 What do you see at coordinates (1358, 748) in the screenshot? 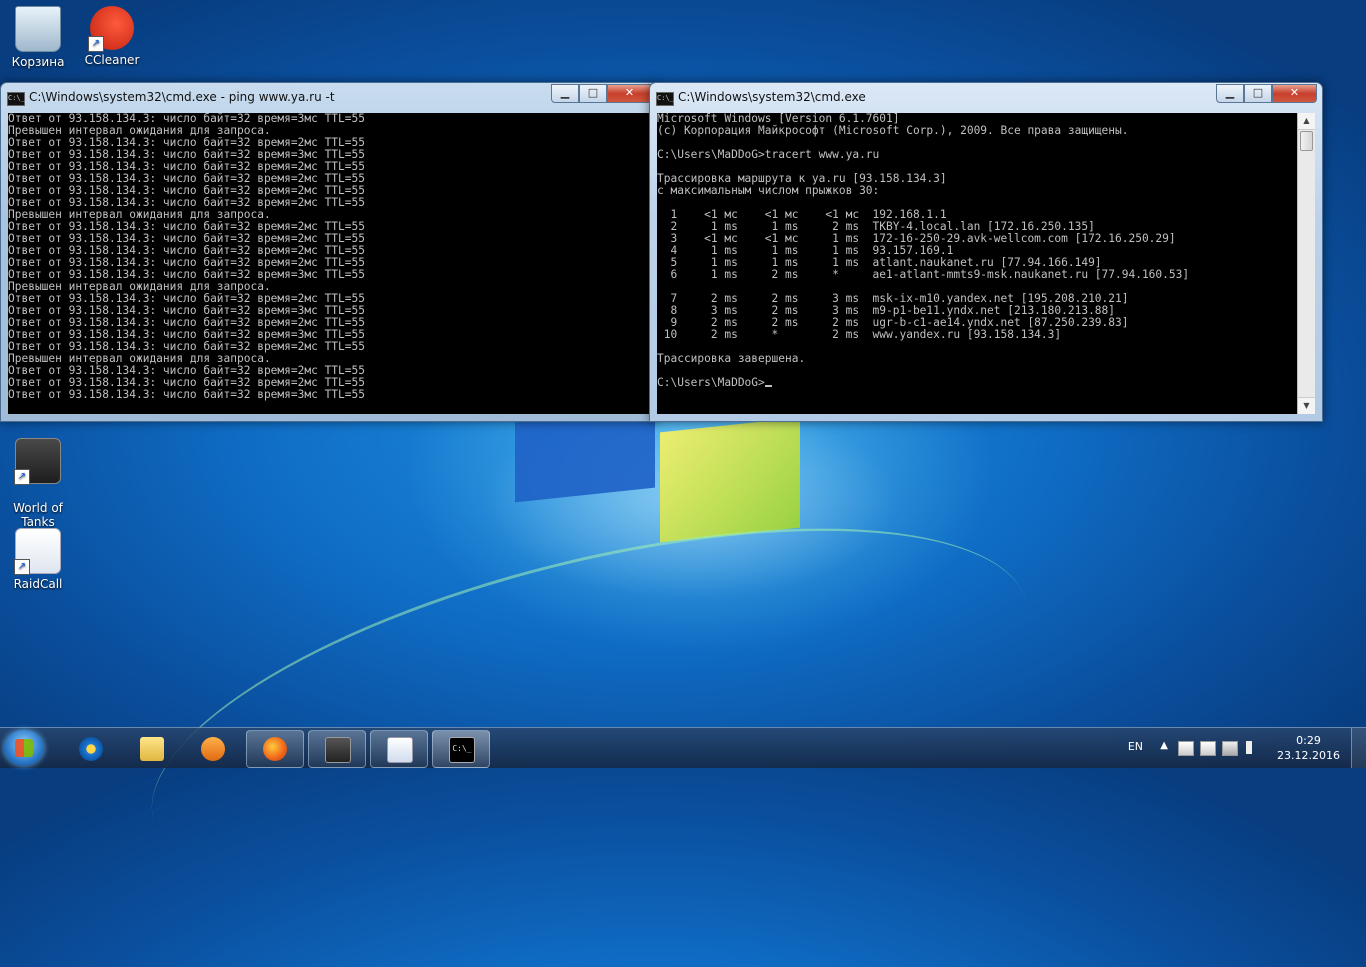
I see `show-desktop-button` at bounding box center [1358, 748].